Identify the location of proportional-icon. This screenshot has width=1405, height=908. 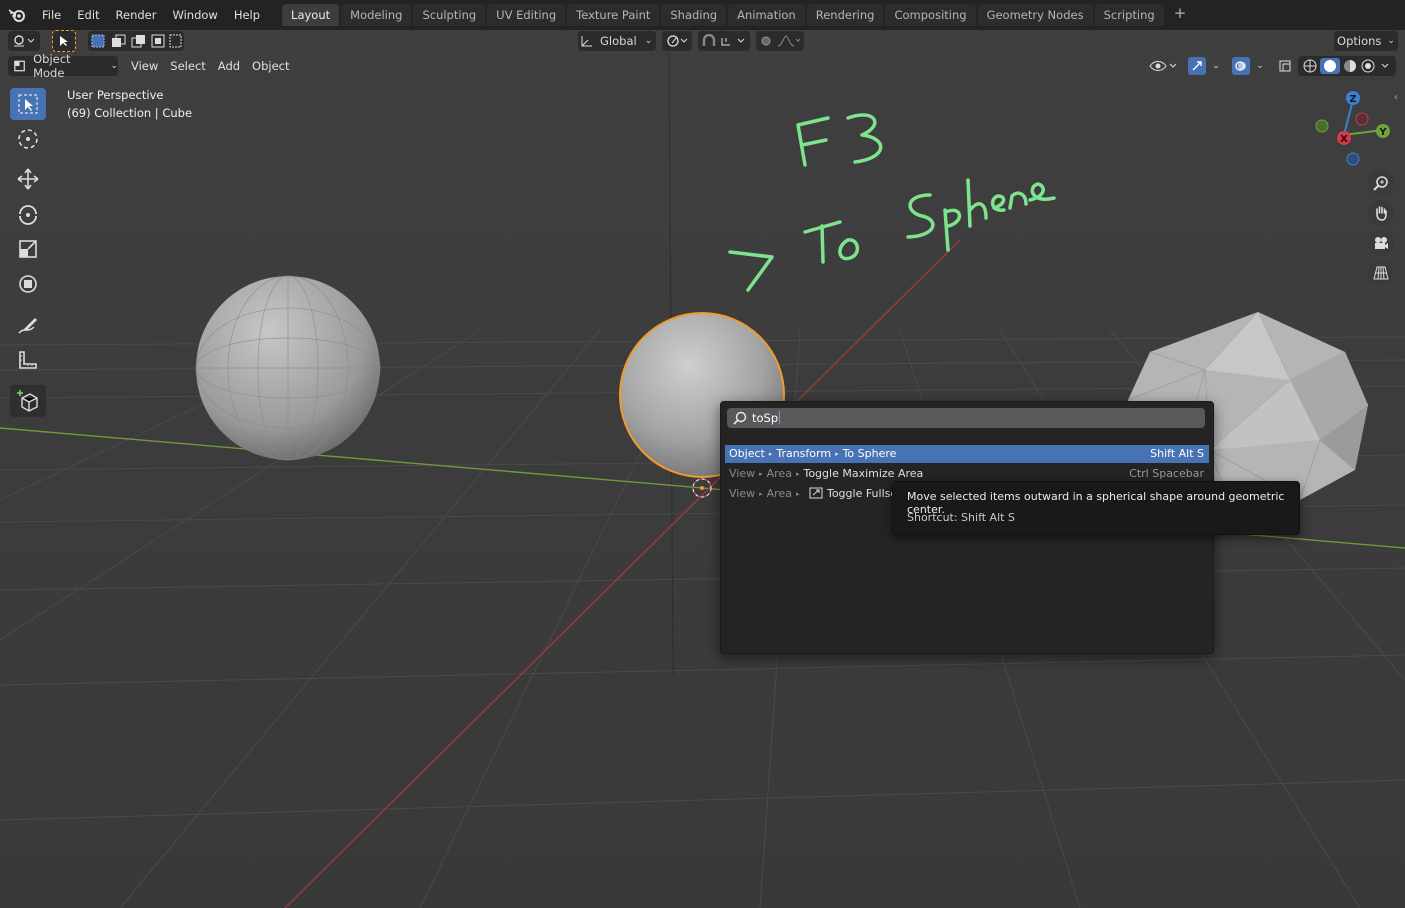
(781, 41).